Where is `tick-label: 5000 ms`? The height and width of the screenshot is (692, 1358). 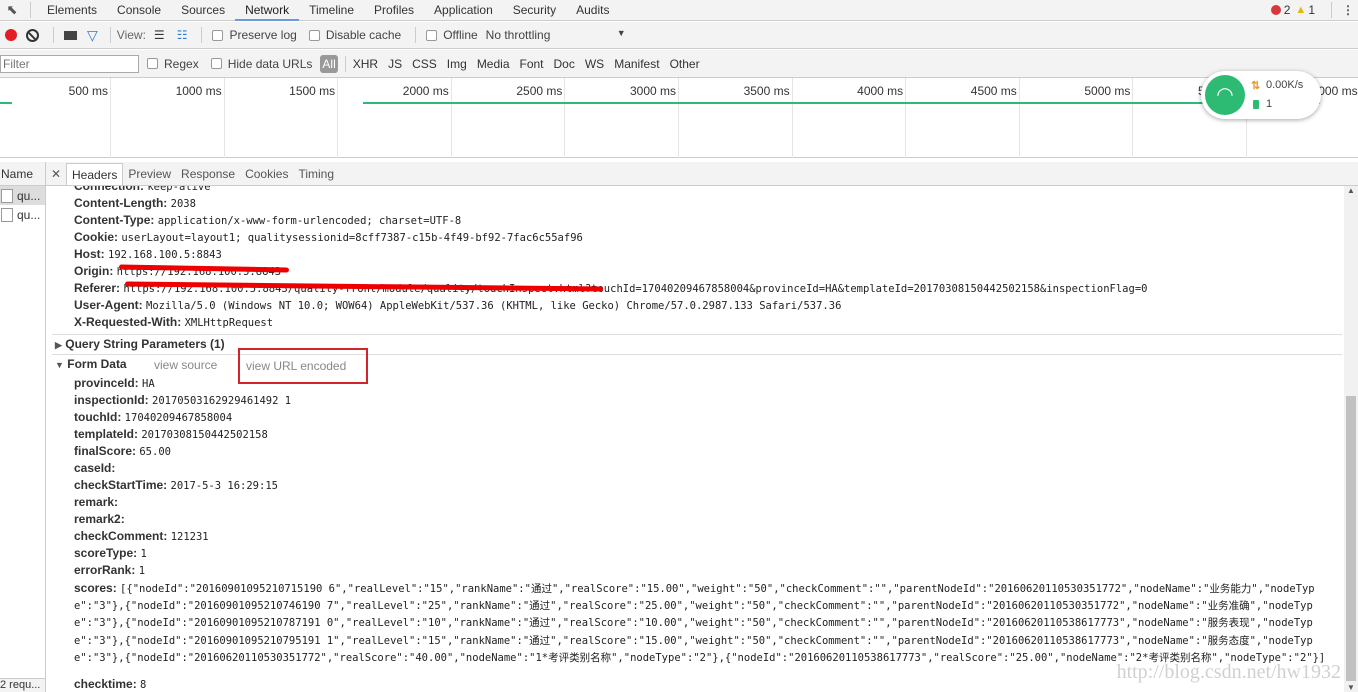 tick-label: 5000 ms is located at coordinates (1107, 91).